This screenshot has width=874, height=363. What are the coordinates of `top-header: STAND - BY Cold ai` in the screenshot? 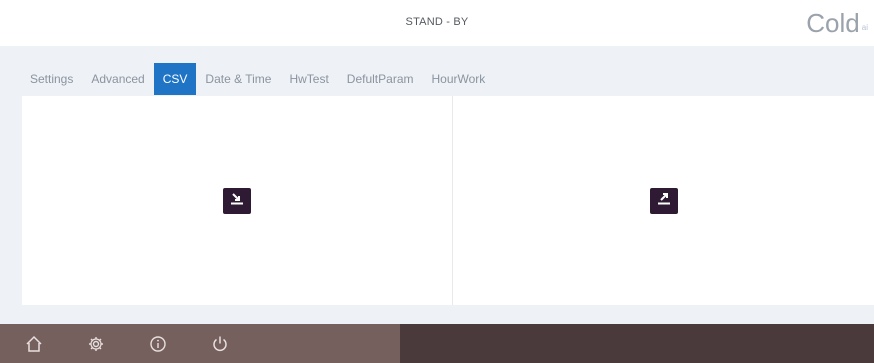 It's located at (437, 23).